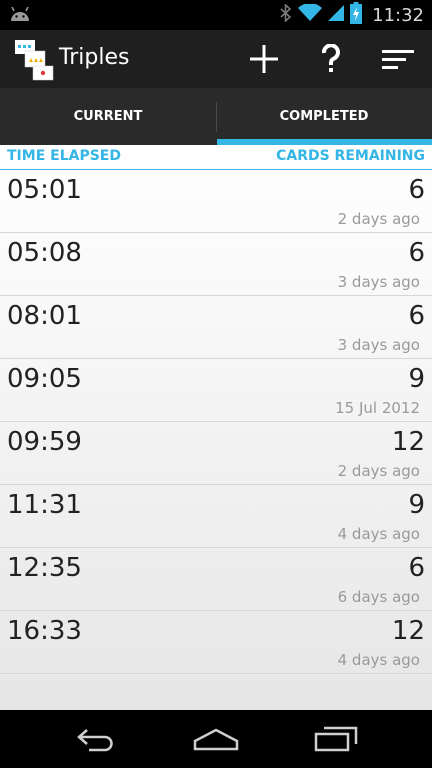 The width and height of the screenshot is (432, 768). I want to click on tab-current: CURRENT, so click(108, 116).